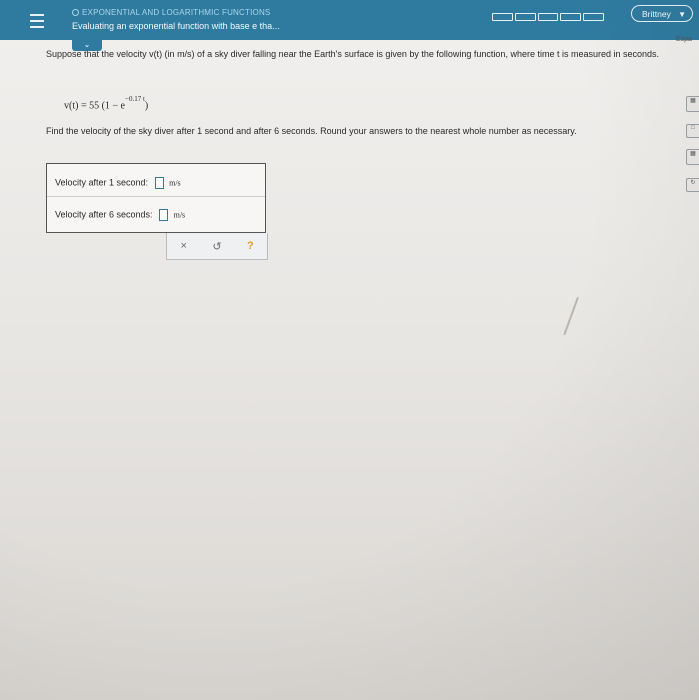 The height and width of the screenshot is (700, 699). I want to click on refresh-icon: ↻, so click(693, 183).